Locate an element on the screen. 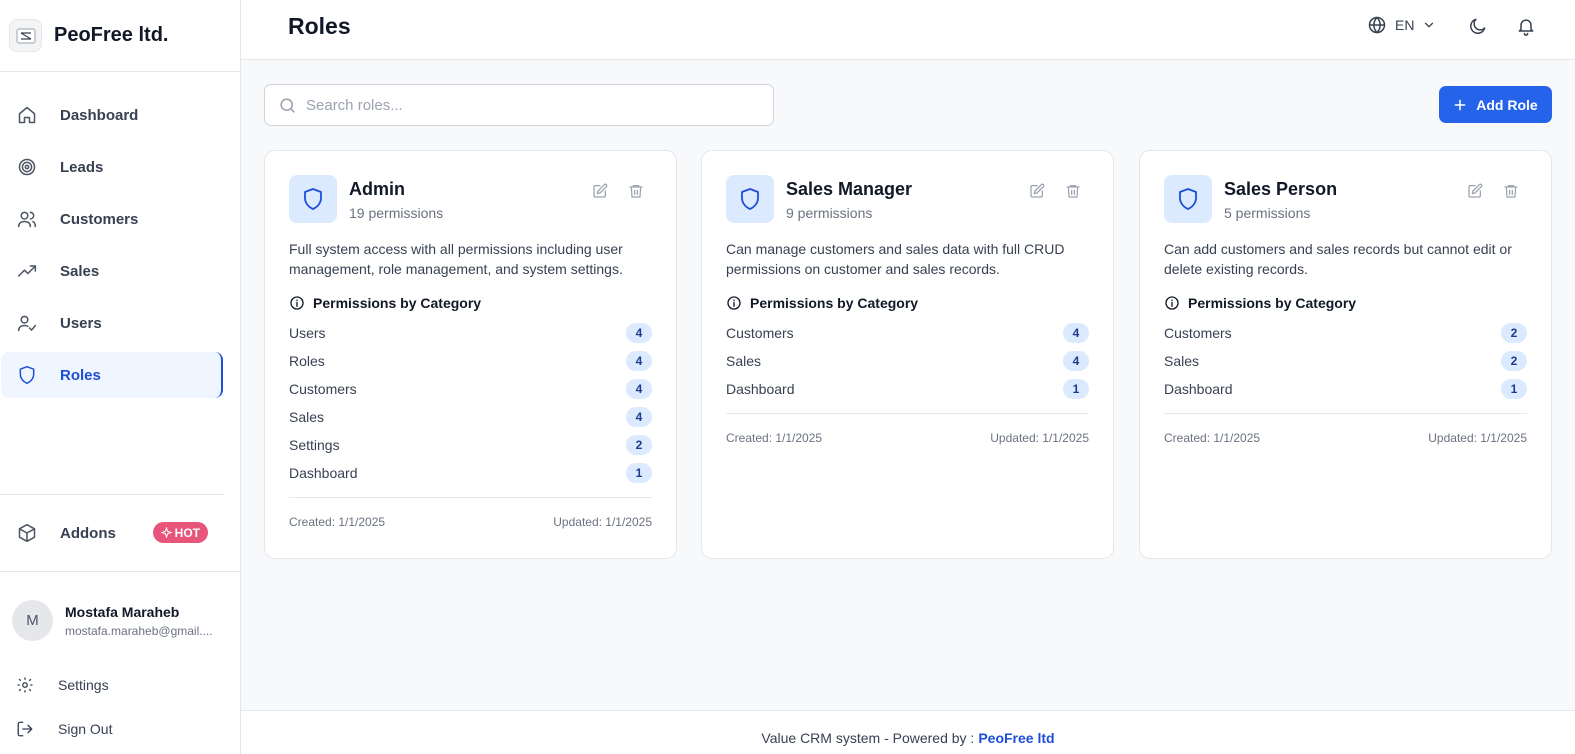 The image size is (1575, 754). notifications-button is located at coordinates (1526, 26).